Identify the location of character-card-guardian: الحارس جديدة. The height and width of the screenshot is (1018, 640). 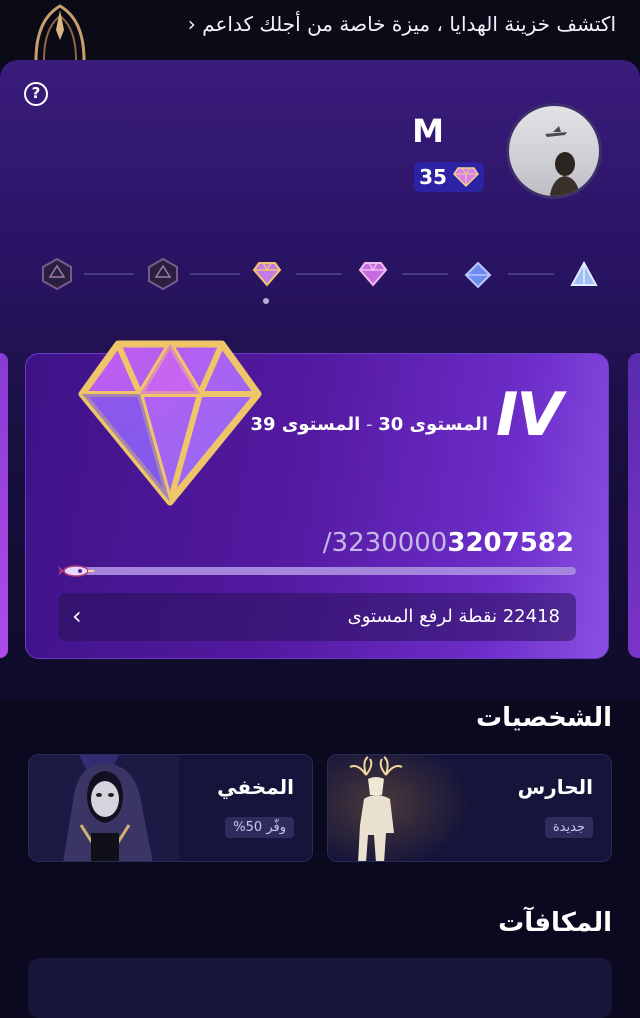
(469, 808).